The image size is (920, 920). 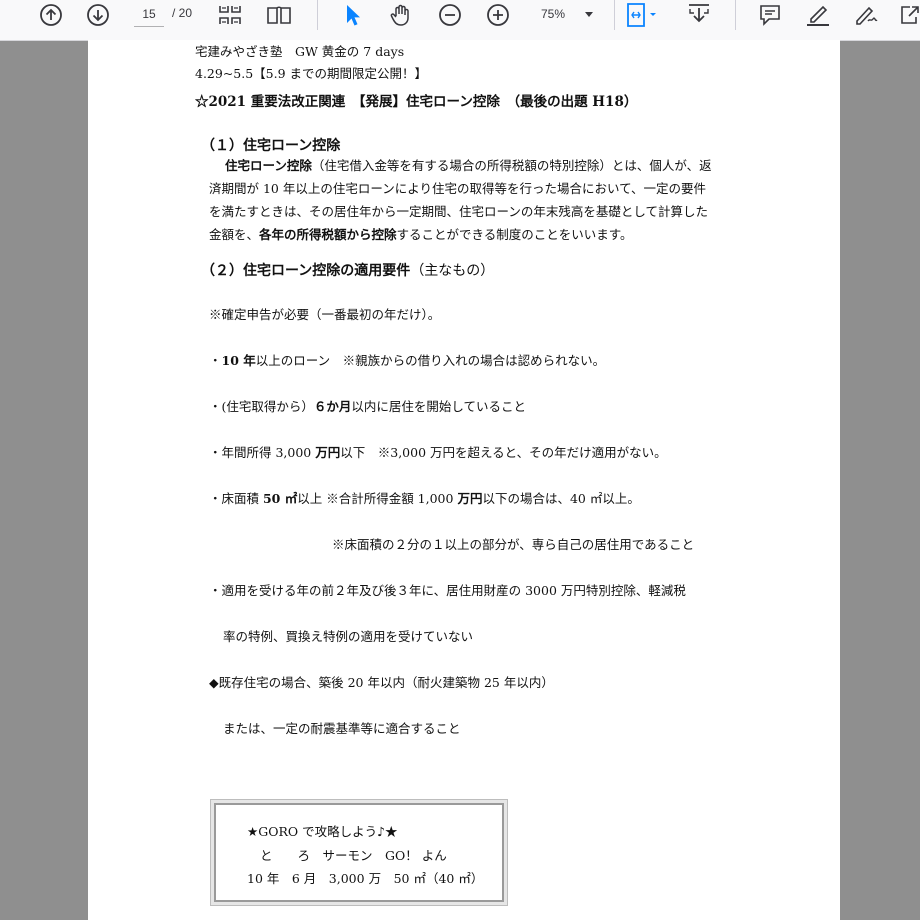 I want to click on text-segment: ・年間所得 3,000, so click(x=262, y=452).